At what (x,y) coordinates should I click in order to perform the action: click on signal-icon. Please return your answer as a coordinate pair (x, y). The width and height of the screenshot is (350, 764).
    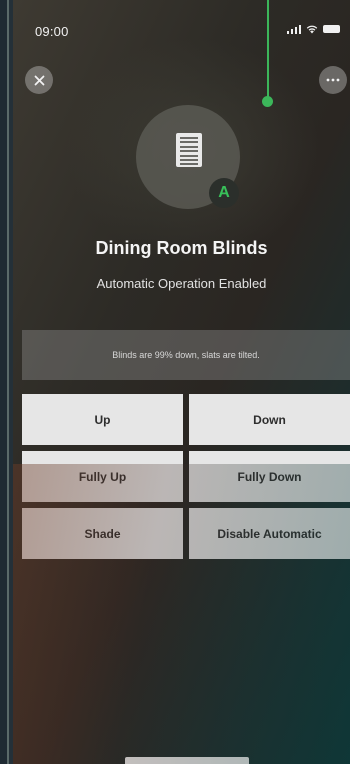
    Looking at the image, I should click on (293, 29).